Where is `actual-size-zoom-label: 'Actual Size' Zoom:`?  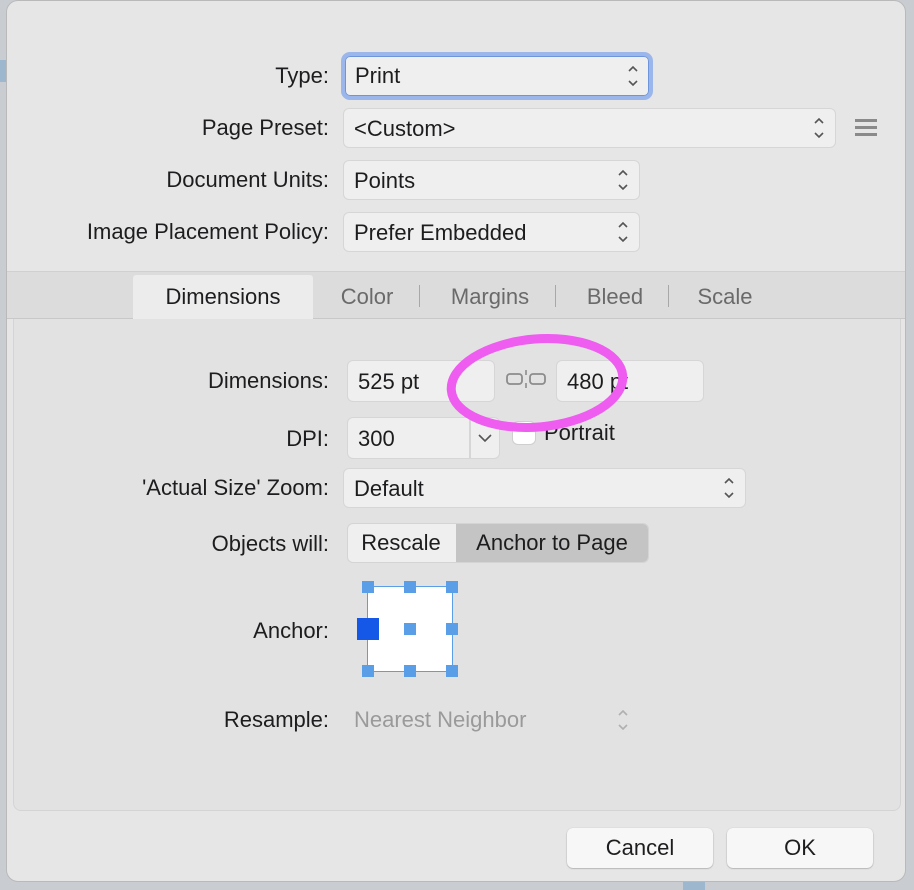
actual-size-zoom-label: 'Actual Size' Zoom: is located at coordinates (235, 487).